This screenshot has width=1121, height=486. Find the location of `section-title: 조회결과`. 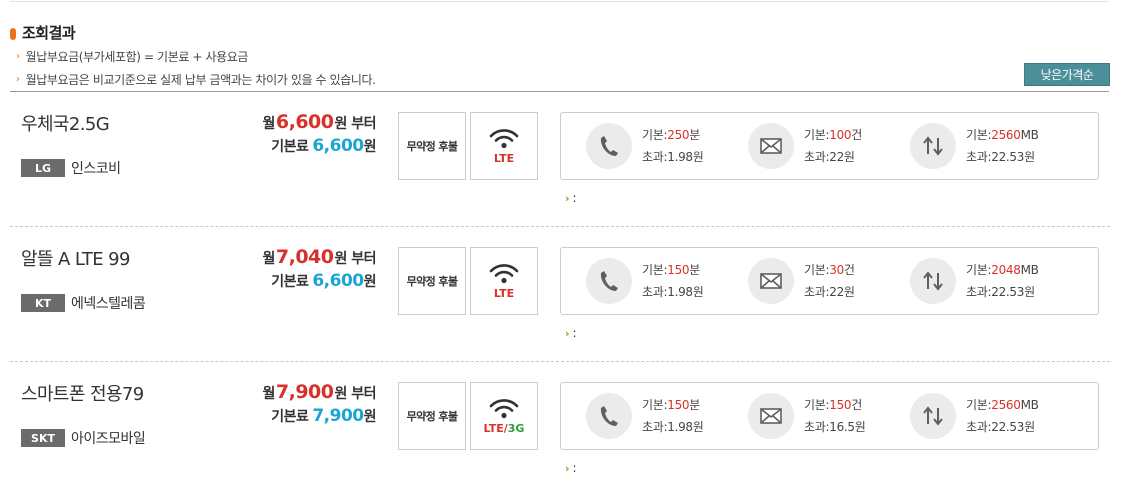

section-title: 조회결과 is located at coordinates (43, 32).